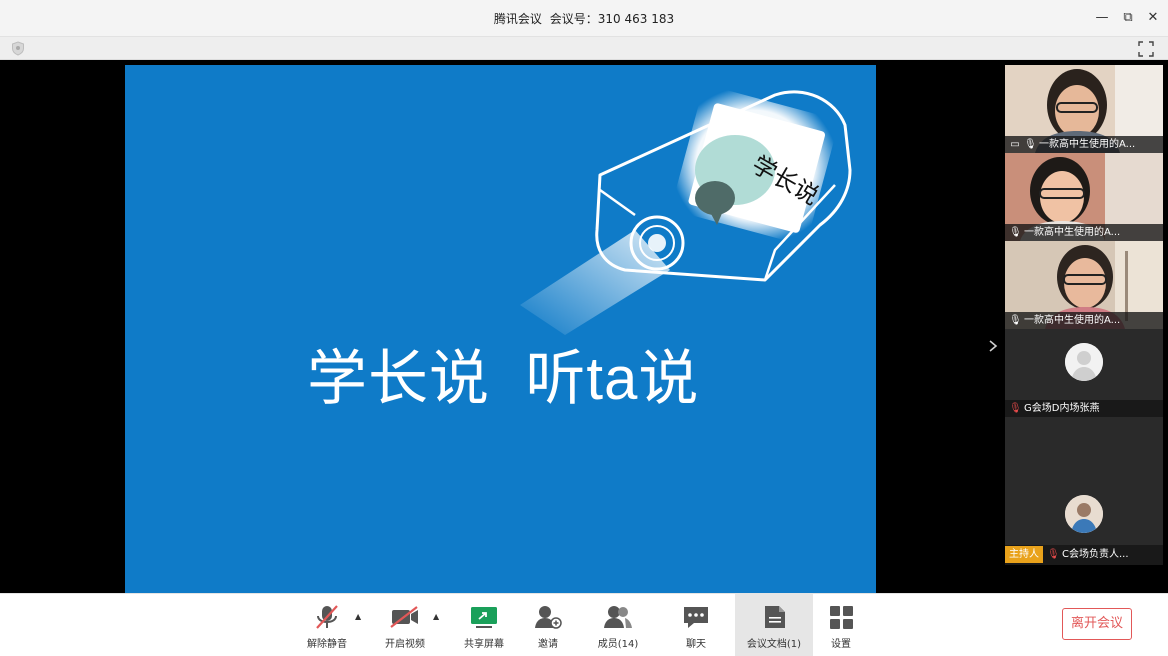 The image size is (1168, 656). What do you see at coordinates (548, 617) in the screenshot?
I see `add-user-icon` at bounding box center [548, 617].